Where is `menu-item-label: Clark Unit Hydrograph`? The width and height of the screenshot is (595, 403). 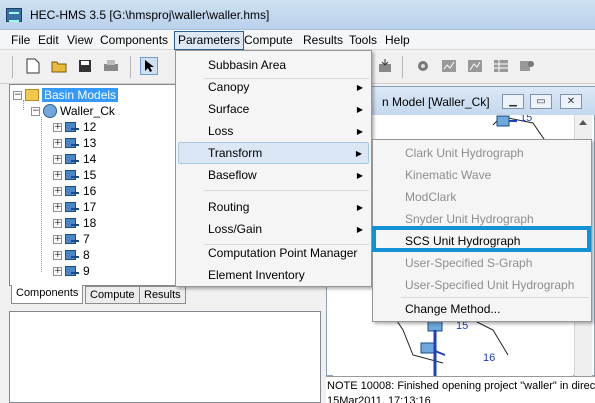
menu-item-label: Clark Unit Hydrograph is located at coordinates (464, 153).